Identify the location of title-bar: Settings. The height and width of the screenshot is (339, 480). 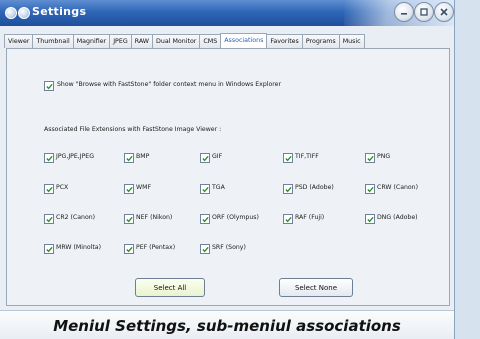
(227, 13).